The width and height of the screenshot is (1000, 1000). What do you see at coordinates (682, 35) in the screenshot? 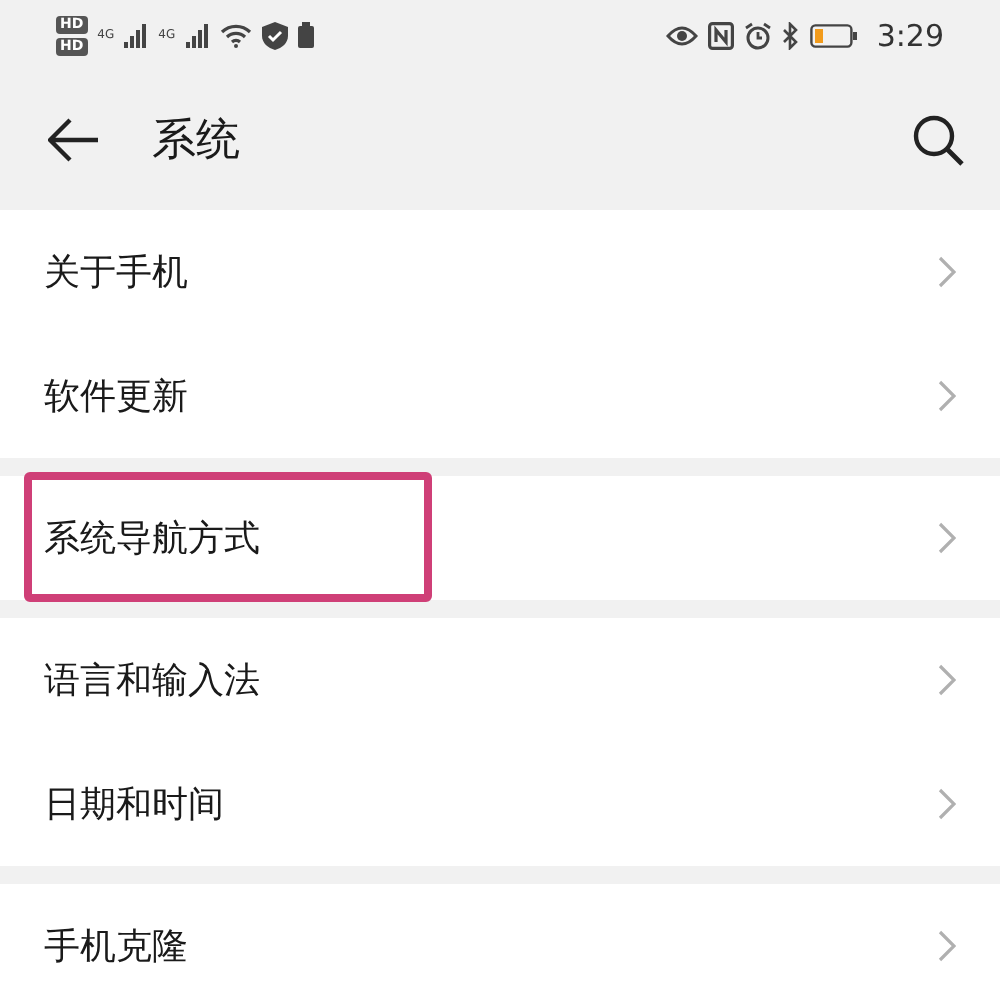
I see `eye-icon` at bounding box center [682, 35].